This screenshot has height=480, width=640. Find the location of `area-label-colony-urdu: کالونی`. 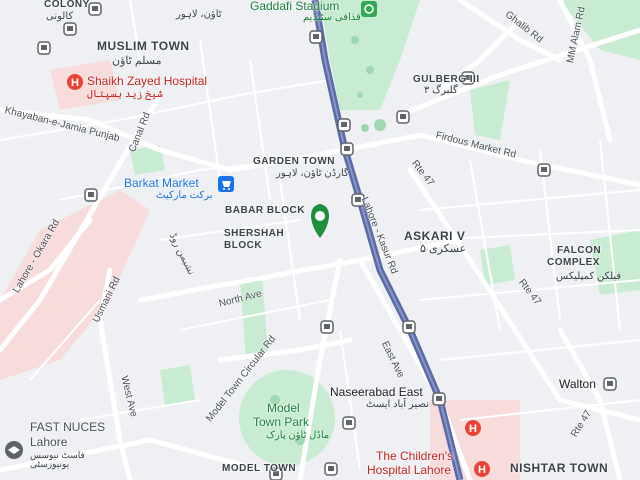

area-label-colony-urdu: کالونی is located at coordinates (60, 16).